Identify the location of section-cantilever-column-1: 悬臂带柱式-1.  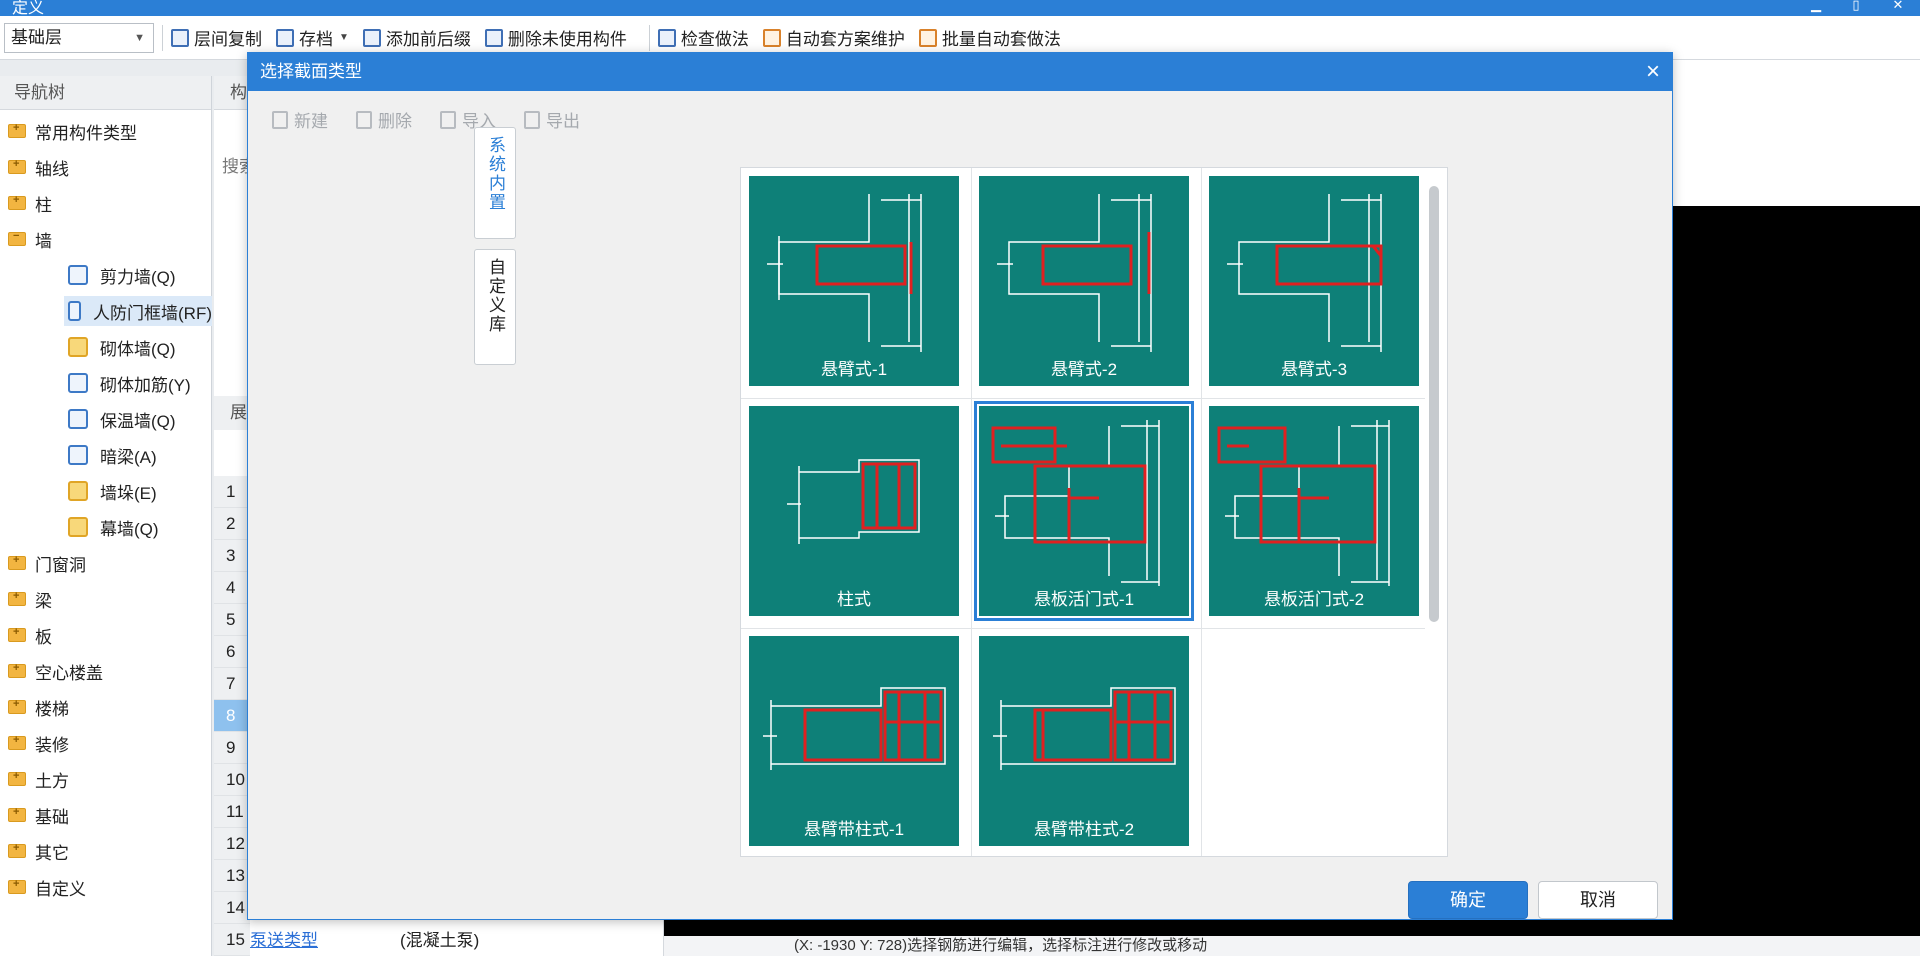
(854, 741).